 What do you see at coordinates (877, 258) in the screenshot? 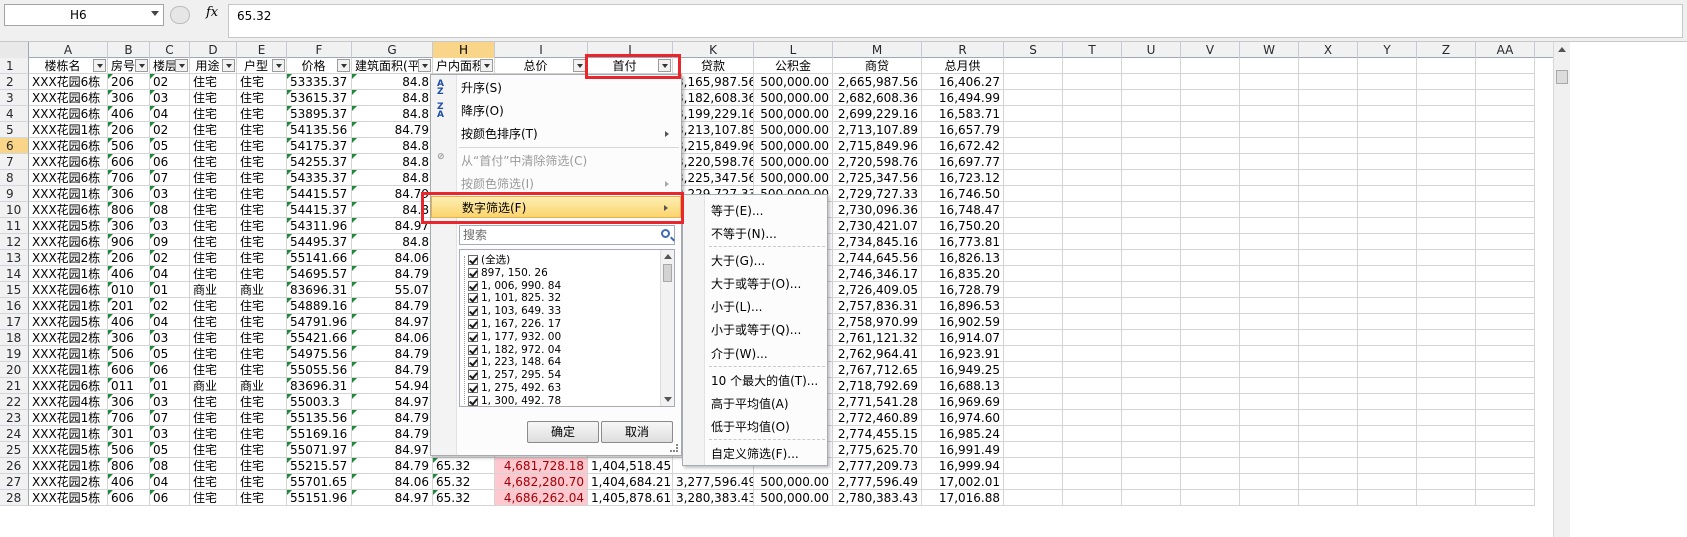
I see `cell: 2,744,645.56` at bounding box center [877, 258].